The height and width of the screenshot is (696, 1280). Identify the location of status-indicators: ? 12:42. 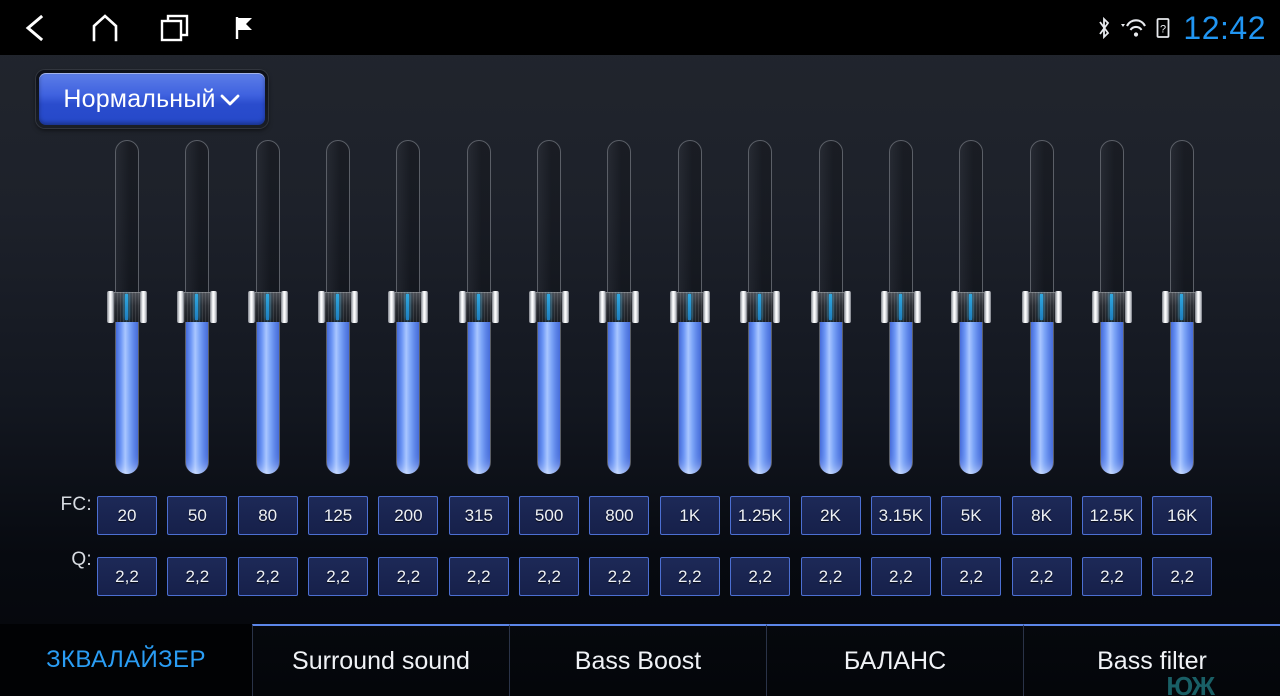
(1181, 27).